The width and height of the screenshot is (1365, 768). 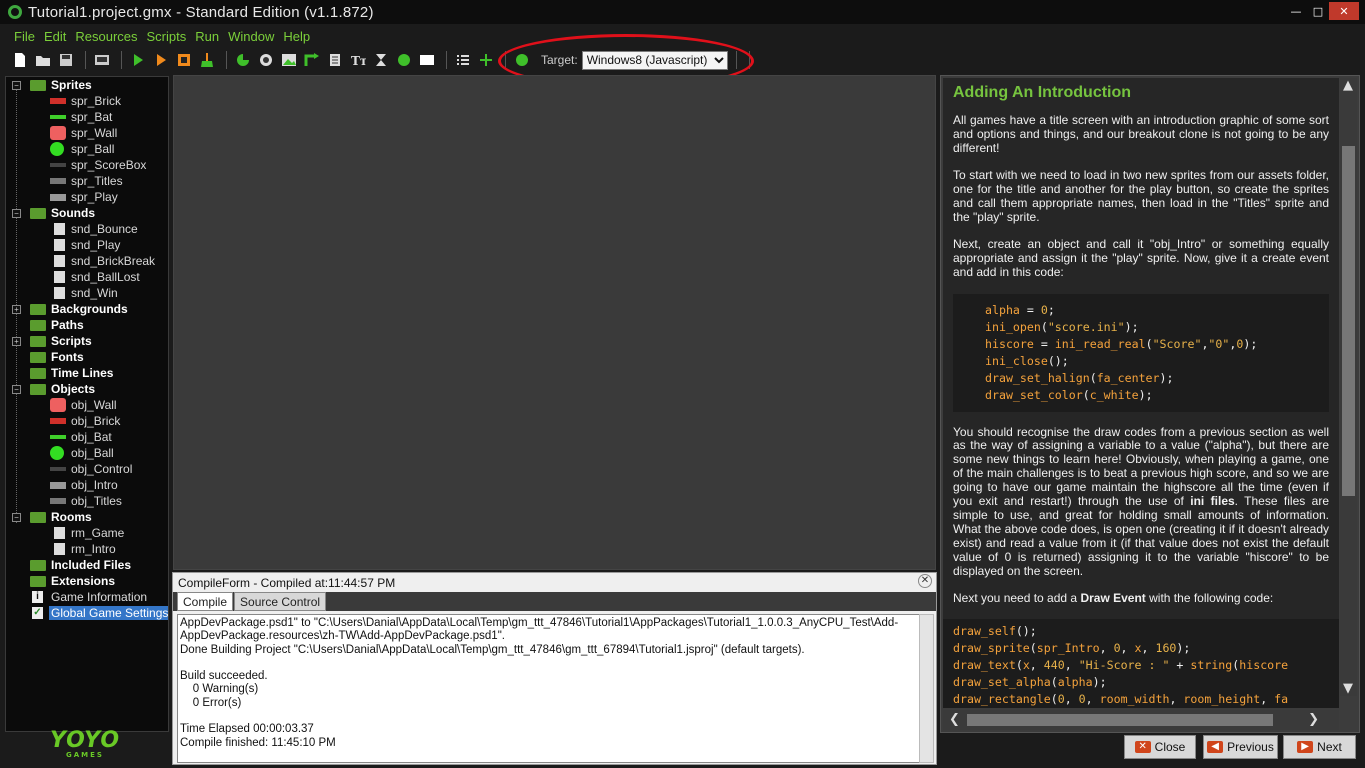 What do you see at coordinates (184, 60) in the screenshot?
I see `stop-icon` at bounding box center [184, 60].